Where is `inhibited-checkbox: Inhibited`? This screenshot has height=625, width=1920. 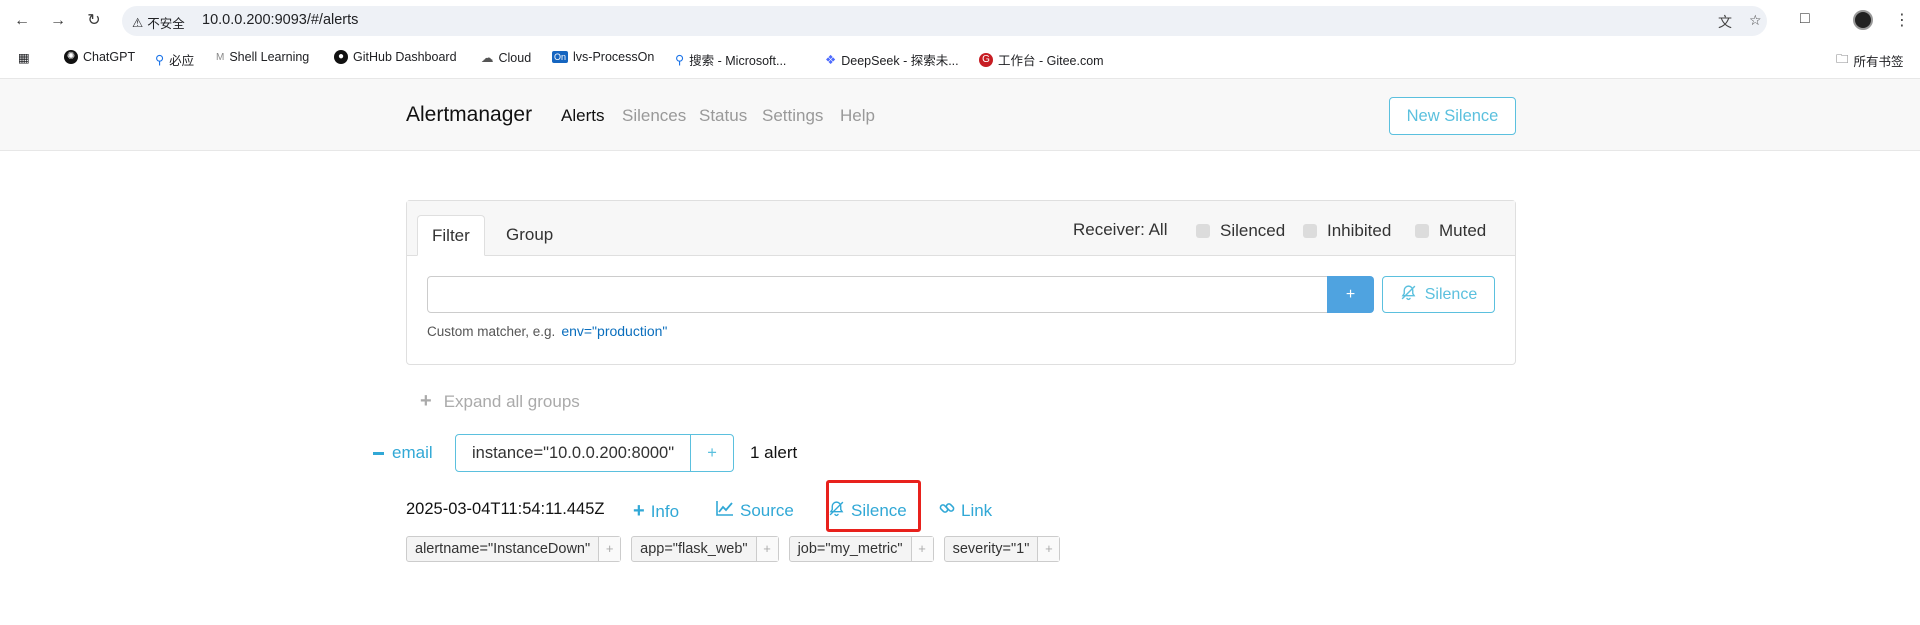
inhibited-checkbox: Inhibited is located at coordinates (1347, 231).